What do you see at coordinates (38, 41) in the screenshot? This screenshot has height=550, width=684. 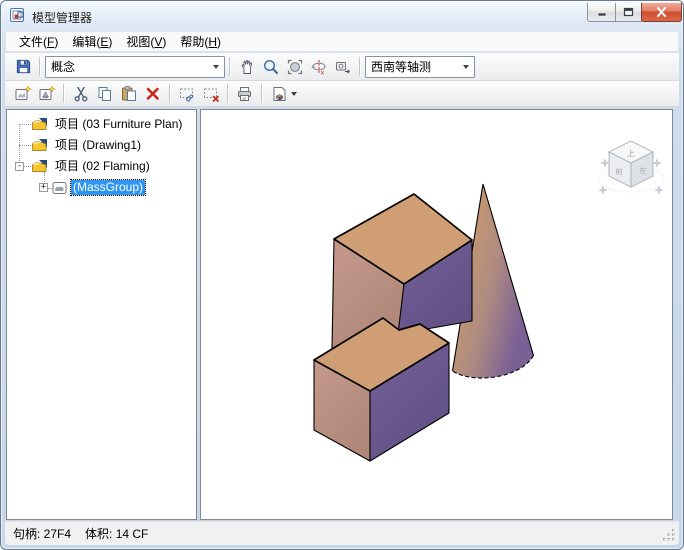 I see `menu-file: 文件(F)` at bounding box center [38, 41].